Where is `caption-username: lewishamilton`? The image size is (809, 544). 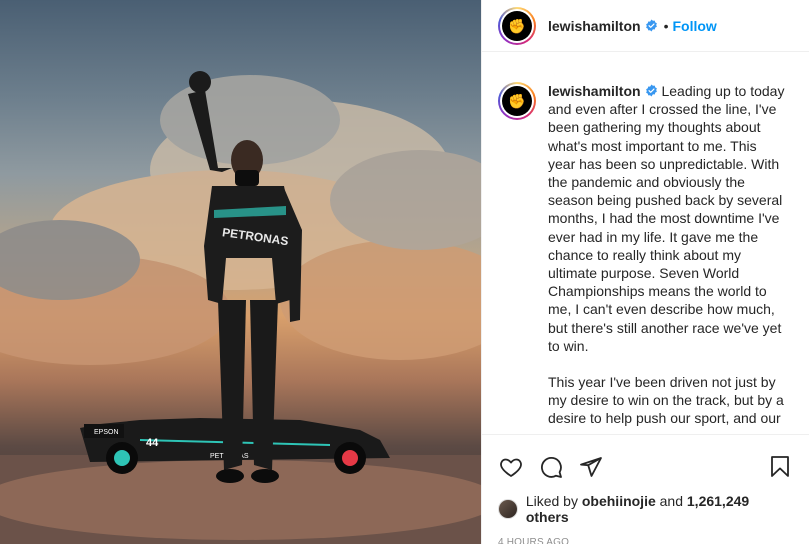
caption-username: lewishamilton is located at coordinates (594, 91).